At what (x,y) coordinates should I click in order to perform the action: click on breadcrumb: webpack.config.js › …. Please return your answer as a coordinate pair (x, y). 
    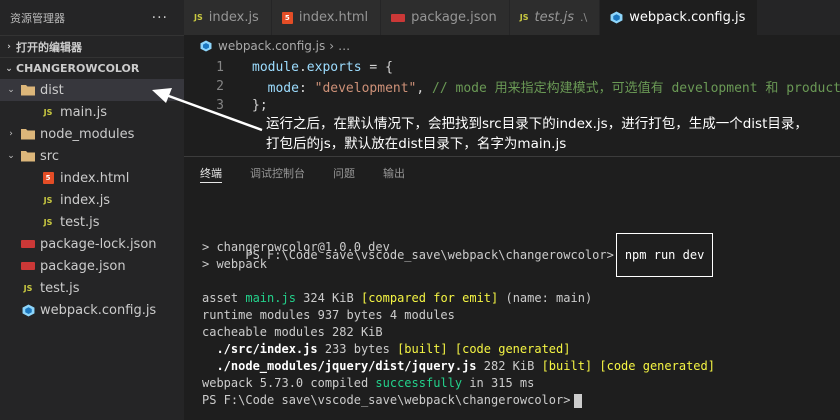
    Looking at the image, I should click on (512, 46).